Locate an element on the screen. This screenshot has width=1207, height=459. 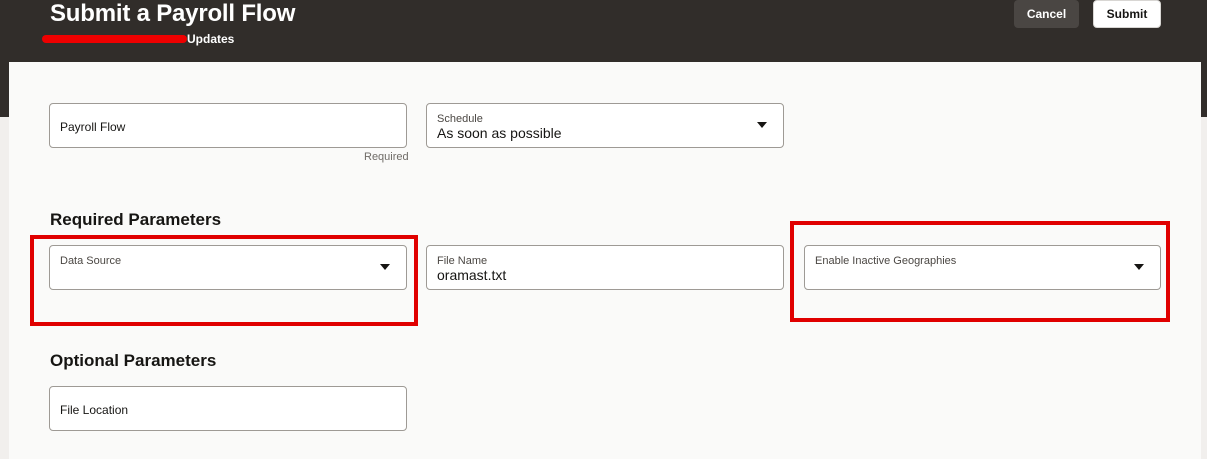
page-subtitle: Updates is located at coordinates (211, 39).